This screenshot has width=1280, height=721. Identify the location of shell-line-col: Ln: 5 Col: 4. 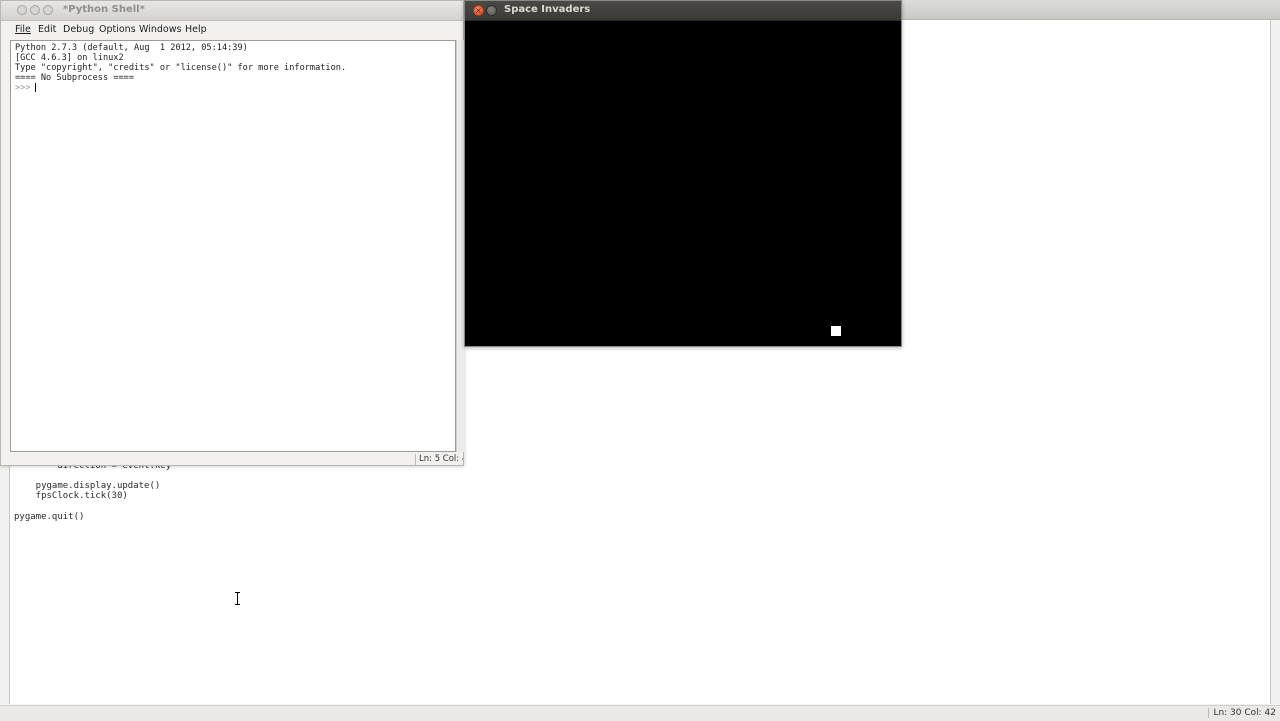
(439, 459).